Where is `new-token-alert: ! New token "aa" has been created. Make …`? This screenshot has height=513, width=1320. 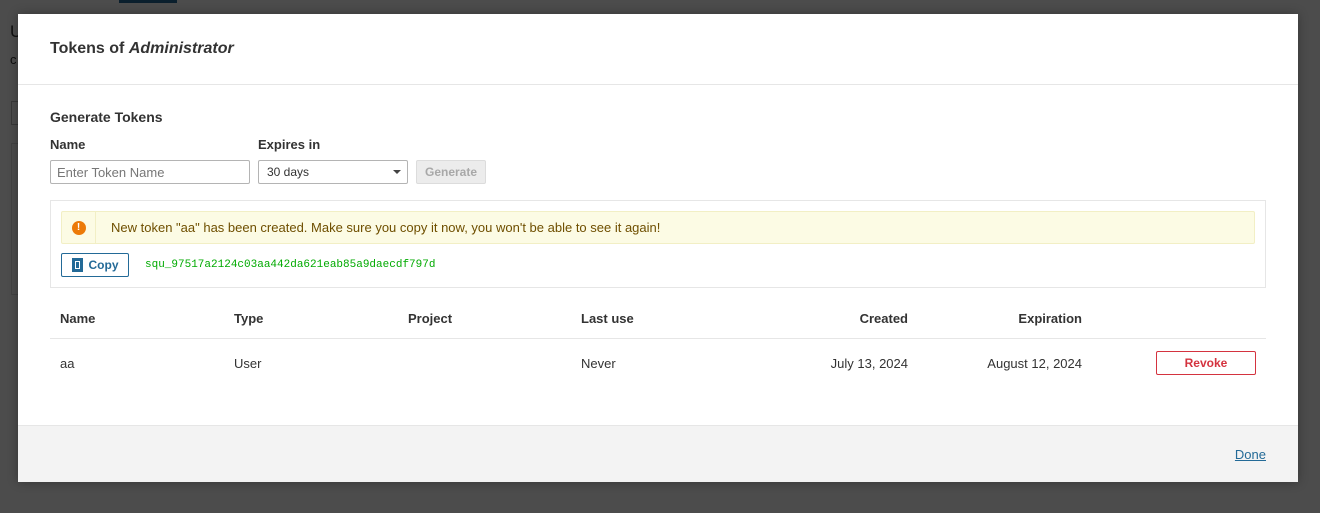 new-token-alert: ! New token "aa" has been created. Make … is located at coordinates (658, 227).